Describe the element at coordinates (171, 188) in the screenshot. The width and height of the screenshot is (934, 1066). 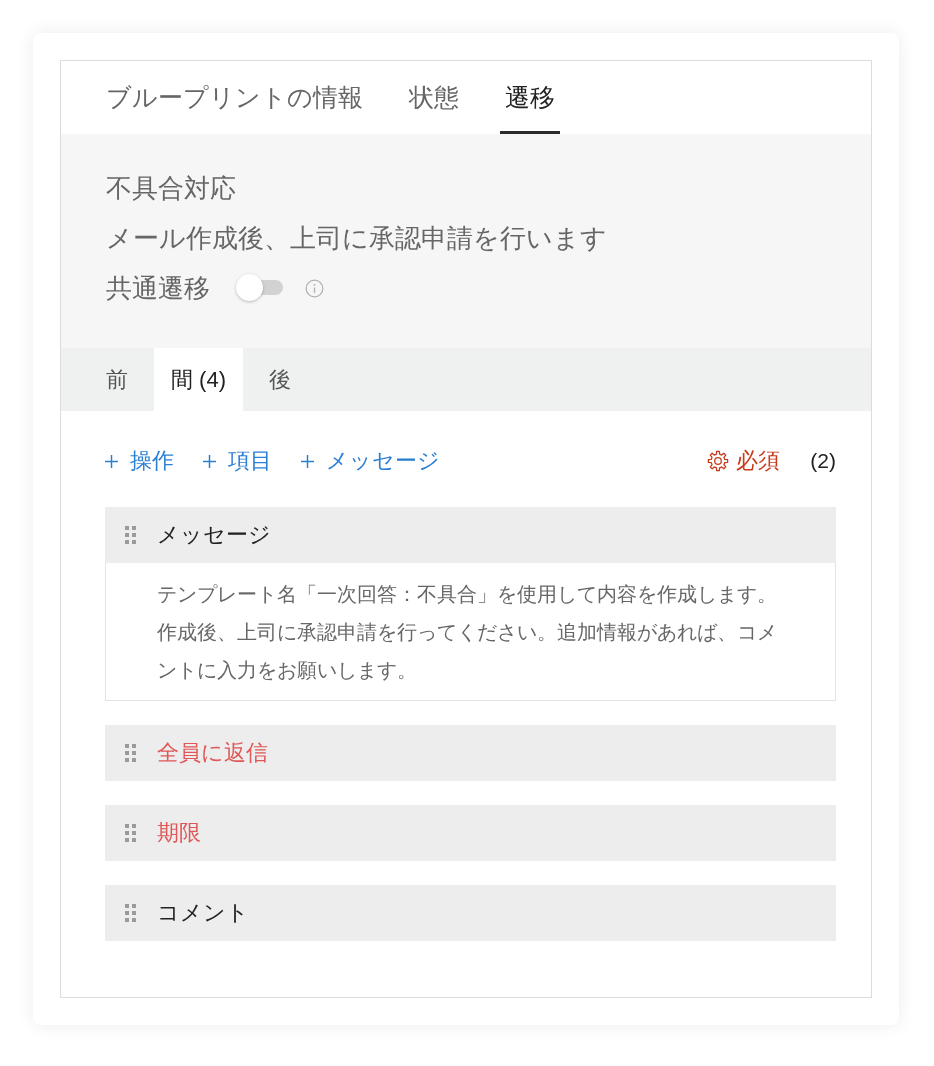
I see `transition-name: 不具合対応` at that location.